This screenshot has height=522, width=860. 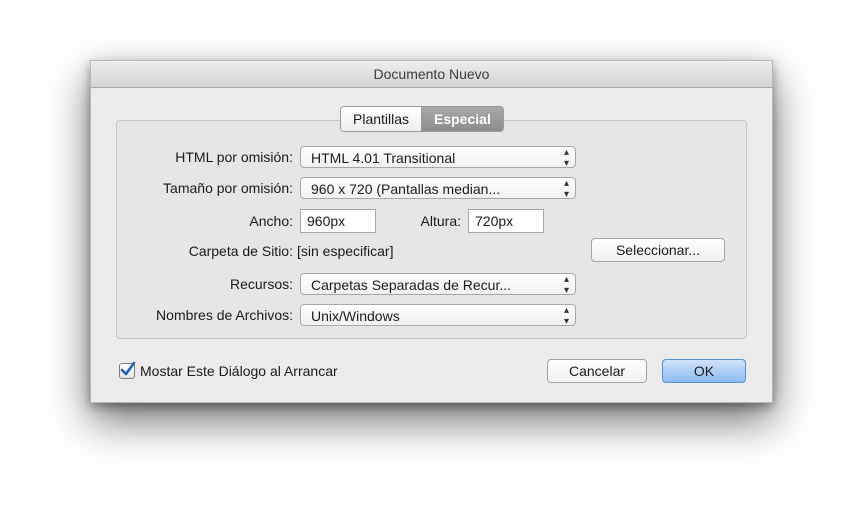 I want to click on site-folder-label: Carpeta de Sitio:, so click(x=240, y=251).